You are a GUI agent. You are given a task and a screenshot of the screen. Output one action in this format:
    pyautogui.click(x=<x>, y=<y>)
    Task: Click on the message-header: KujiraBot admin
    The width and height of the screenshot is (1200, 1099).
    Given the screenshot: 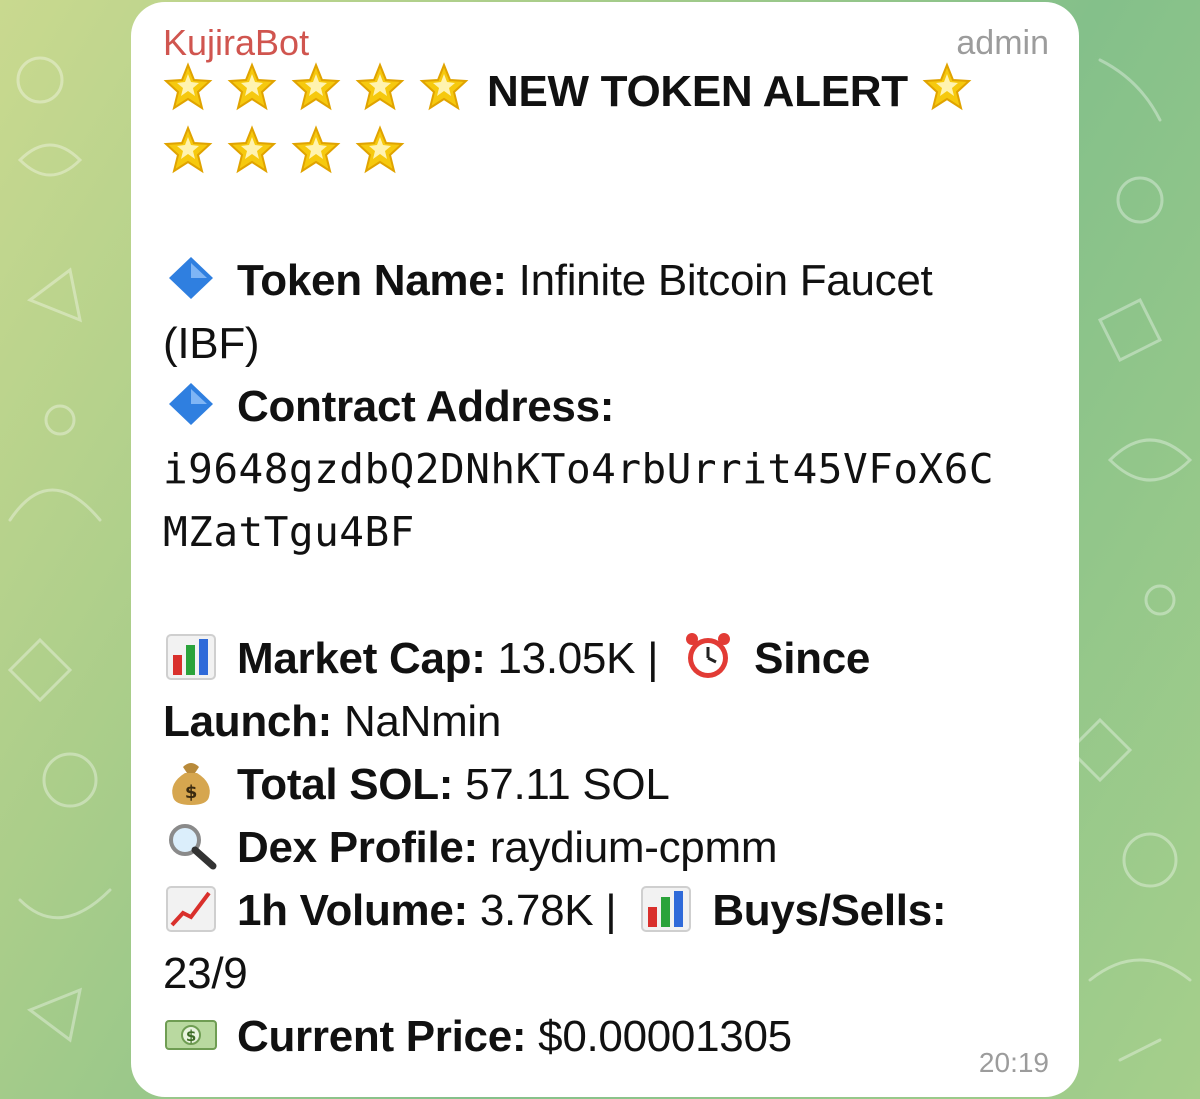 What is the action you would take?
    pyautogui.click(x=606, y=41)
    